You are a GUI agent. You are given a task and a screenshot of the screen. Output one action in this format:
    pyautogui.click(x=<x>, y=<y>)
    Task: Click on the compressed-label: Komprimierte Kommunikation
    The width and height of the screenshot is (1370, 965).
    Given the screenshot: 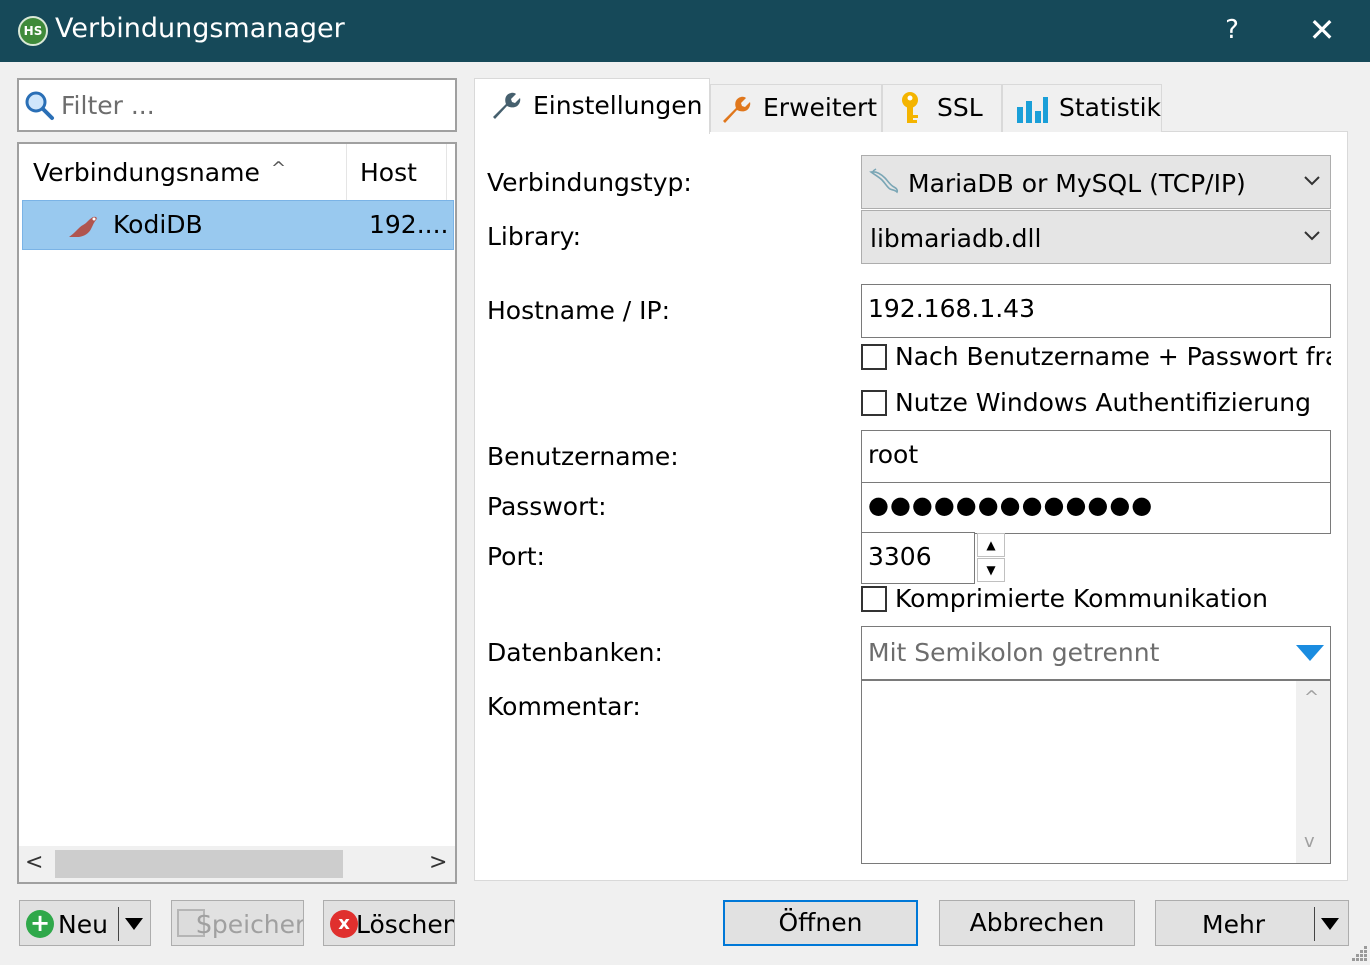 What is the action you would take?
    pyautogui.click(x=1082, y=598)
    